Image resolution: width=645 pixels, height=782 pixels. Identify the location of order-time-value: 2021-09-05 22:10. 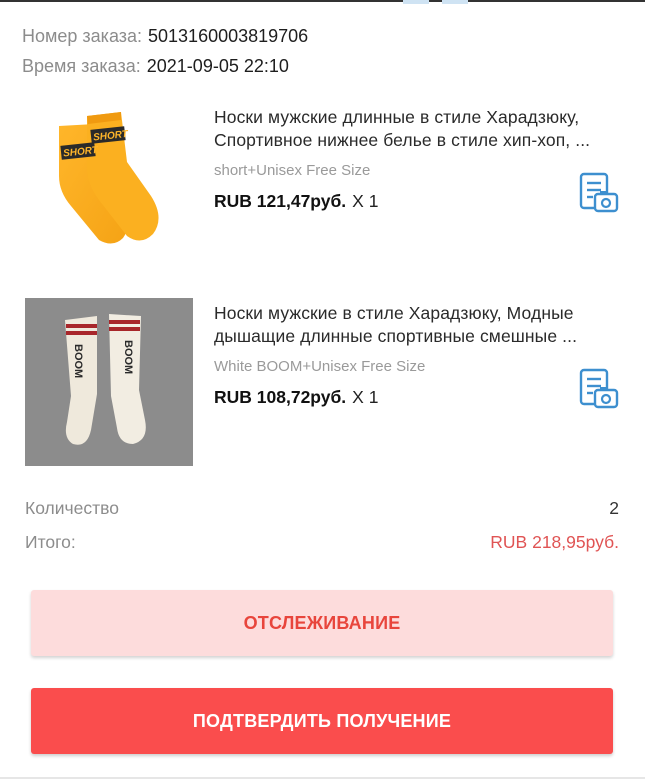
(217, 66).